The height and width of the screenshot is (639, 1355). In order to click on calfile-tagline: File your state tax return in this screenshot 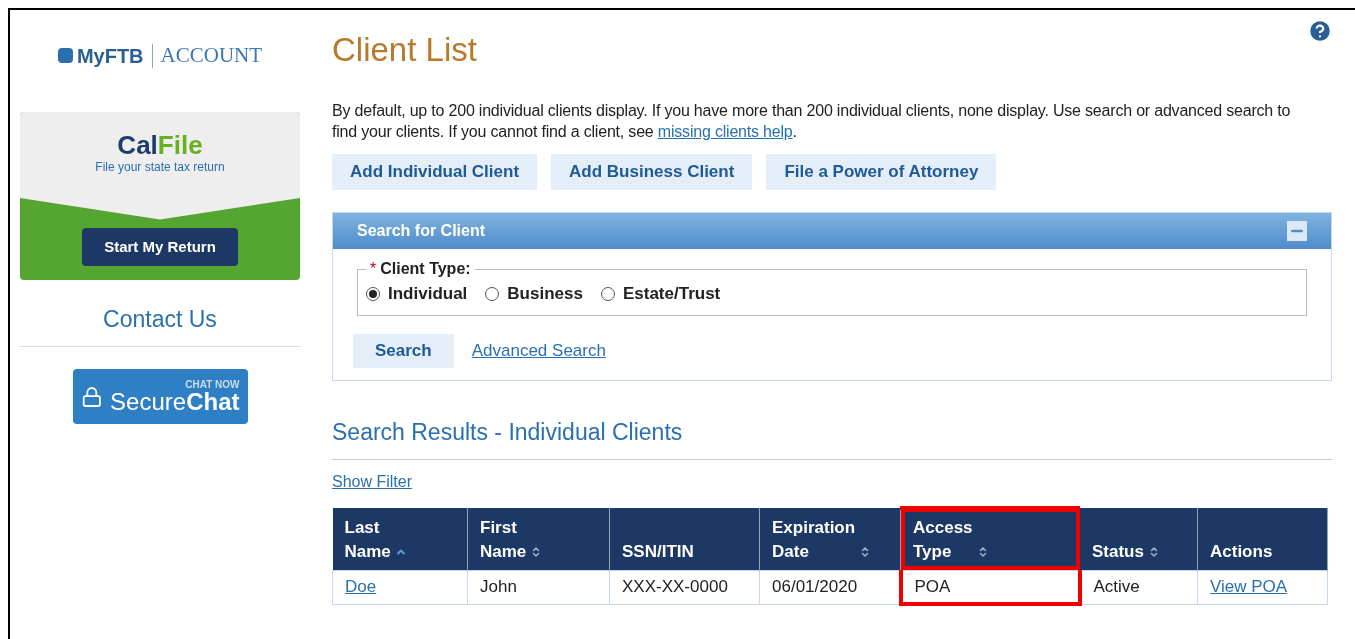, I will do `click(160, 167)`.